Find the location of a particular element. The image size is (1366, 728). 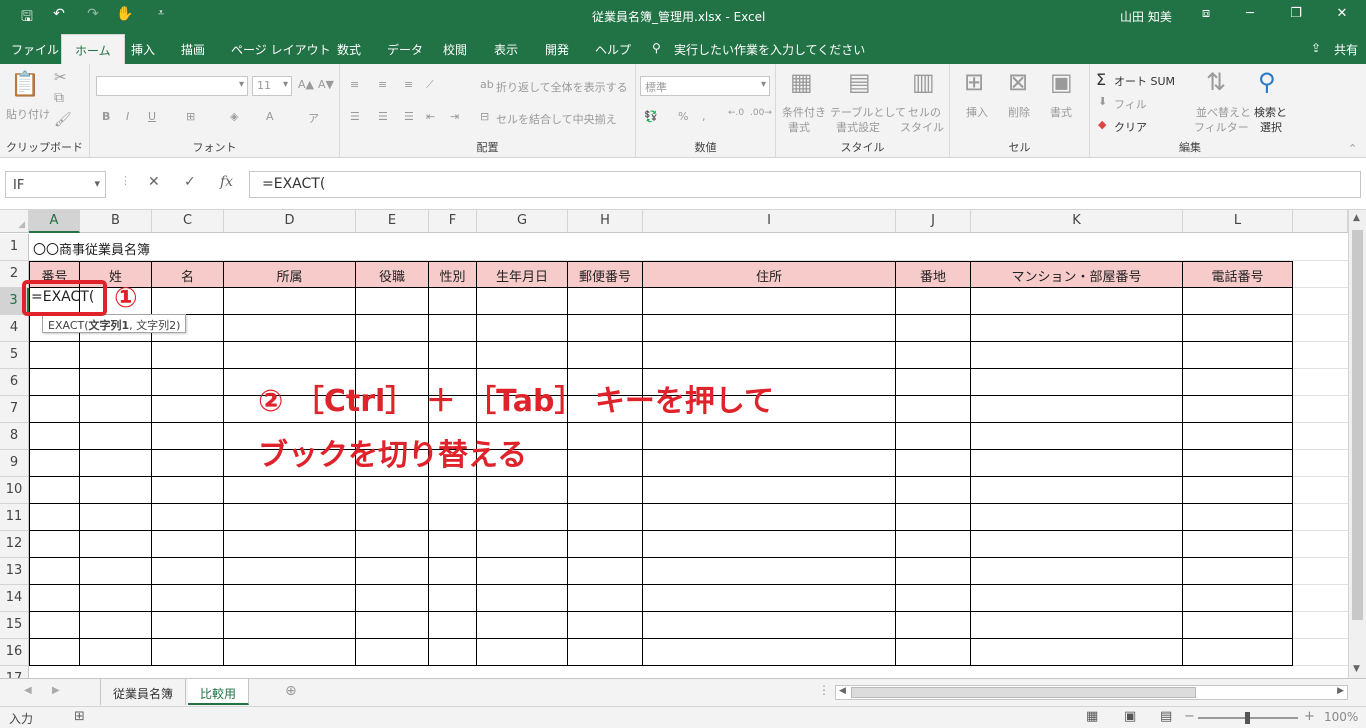

restore-icon: ❐ is located at coordinates (1296, 13).